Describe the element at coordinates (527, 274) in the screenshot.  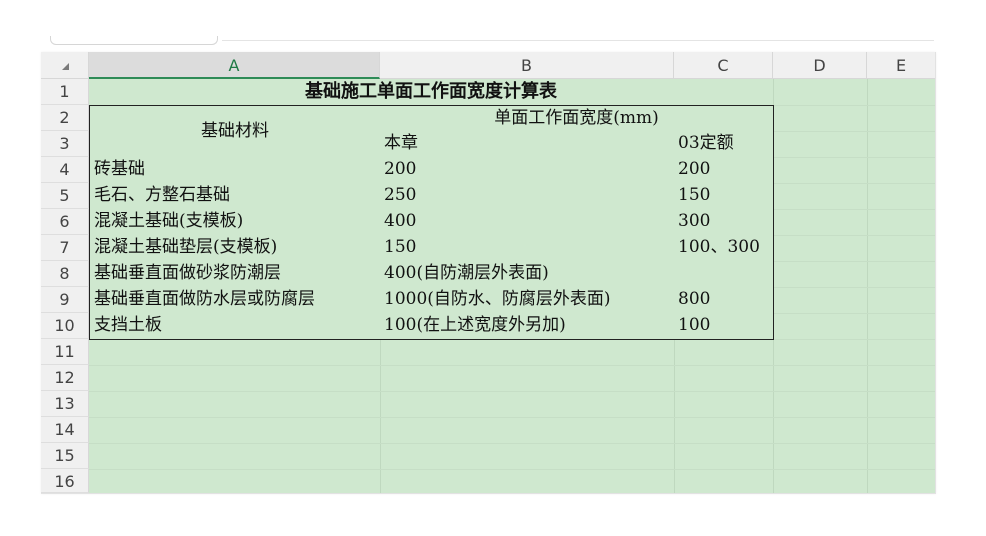
I see `cell-b8: 400(自防潮层外表面)` at that location.